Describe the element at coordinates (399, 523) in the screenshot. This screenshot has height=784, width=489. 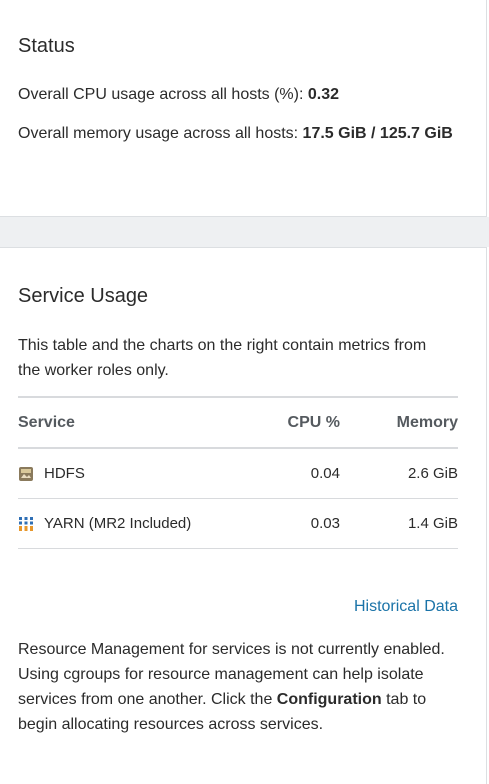
I see `memory-cell: 1.4 GiB` at that location.